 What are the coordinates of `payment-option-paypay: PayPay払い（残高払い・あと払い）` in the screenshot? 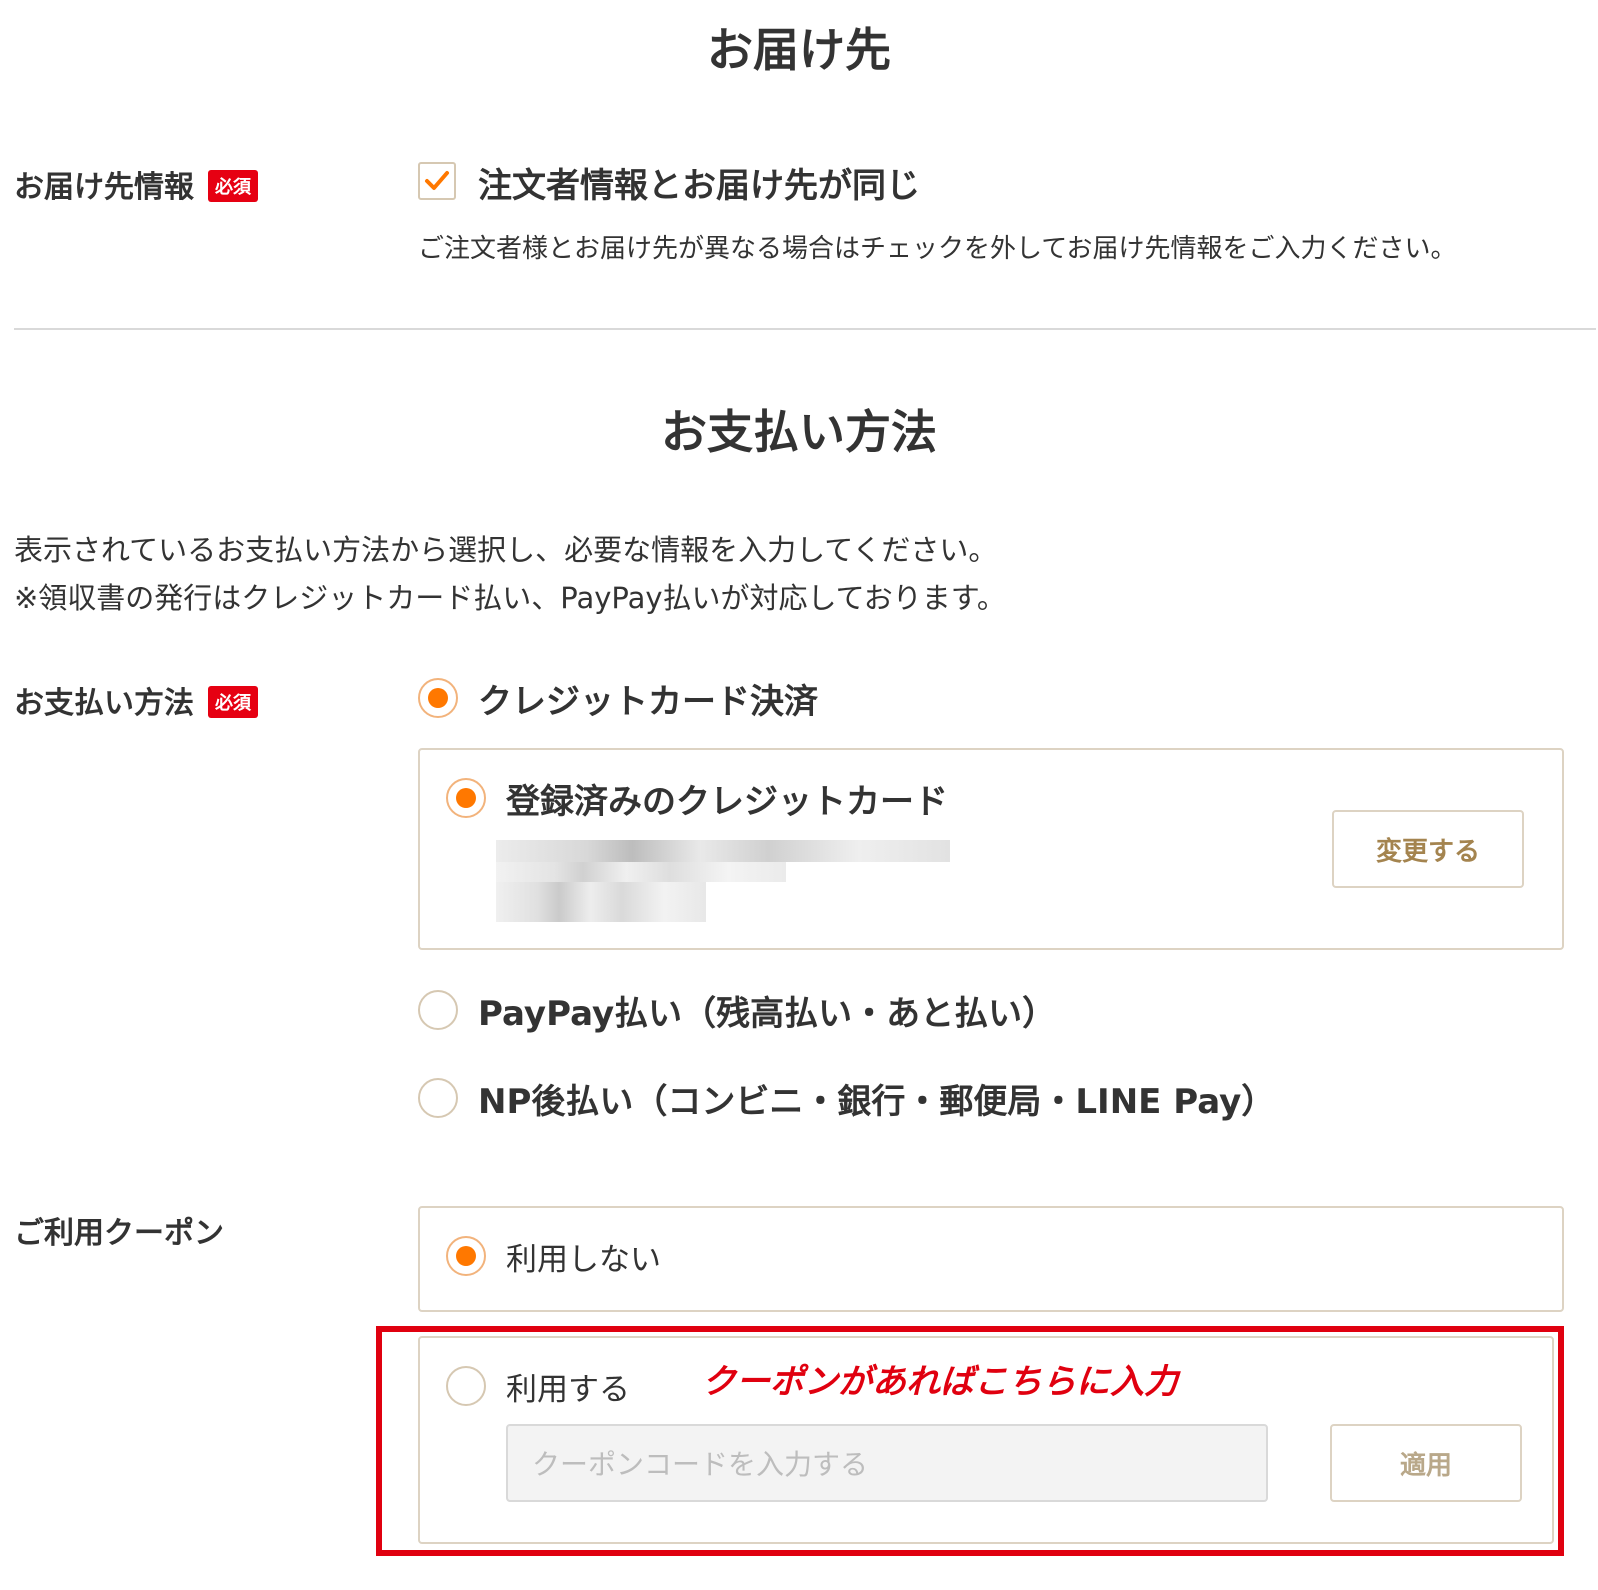 It's located at (767, 1010).